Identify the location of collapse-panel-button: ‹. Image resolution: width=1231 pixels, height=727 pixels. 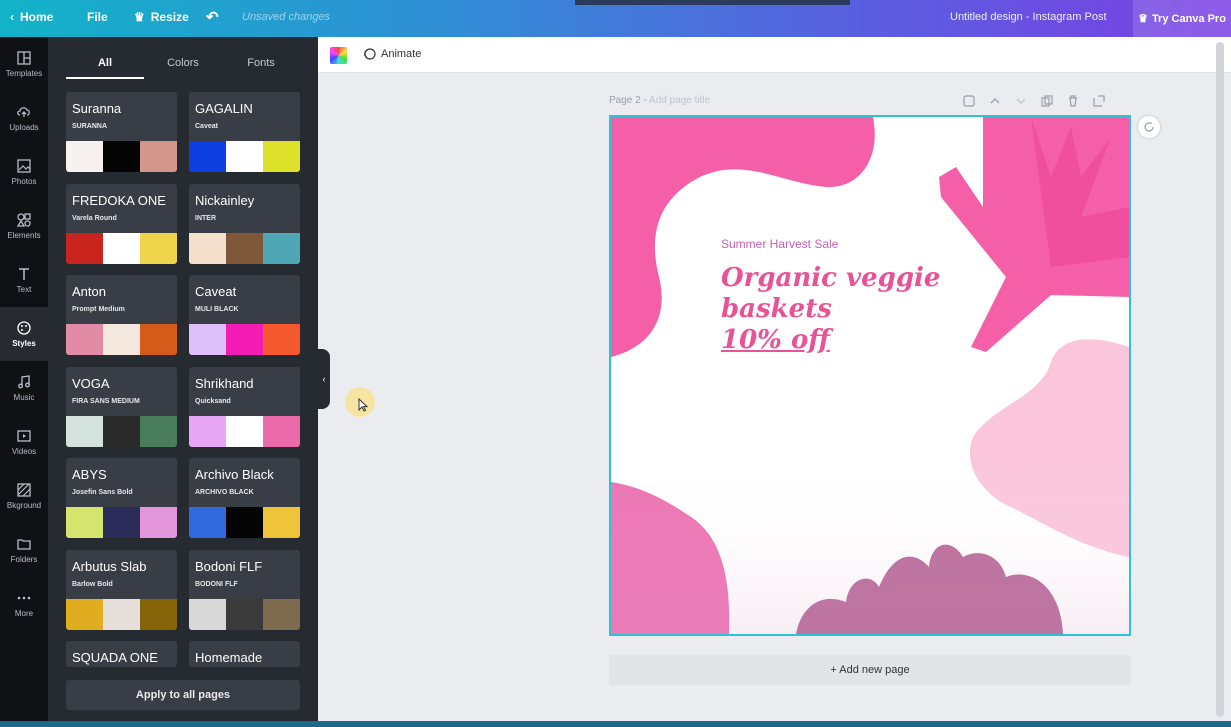
(324, 379).